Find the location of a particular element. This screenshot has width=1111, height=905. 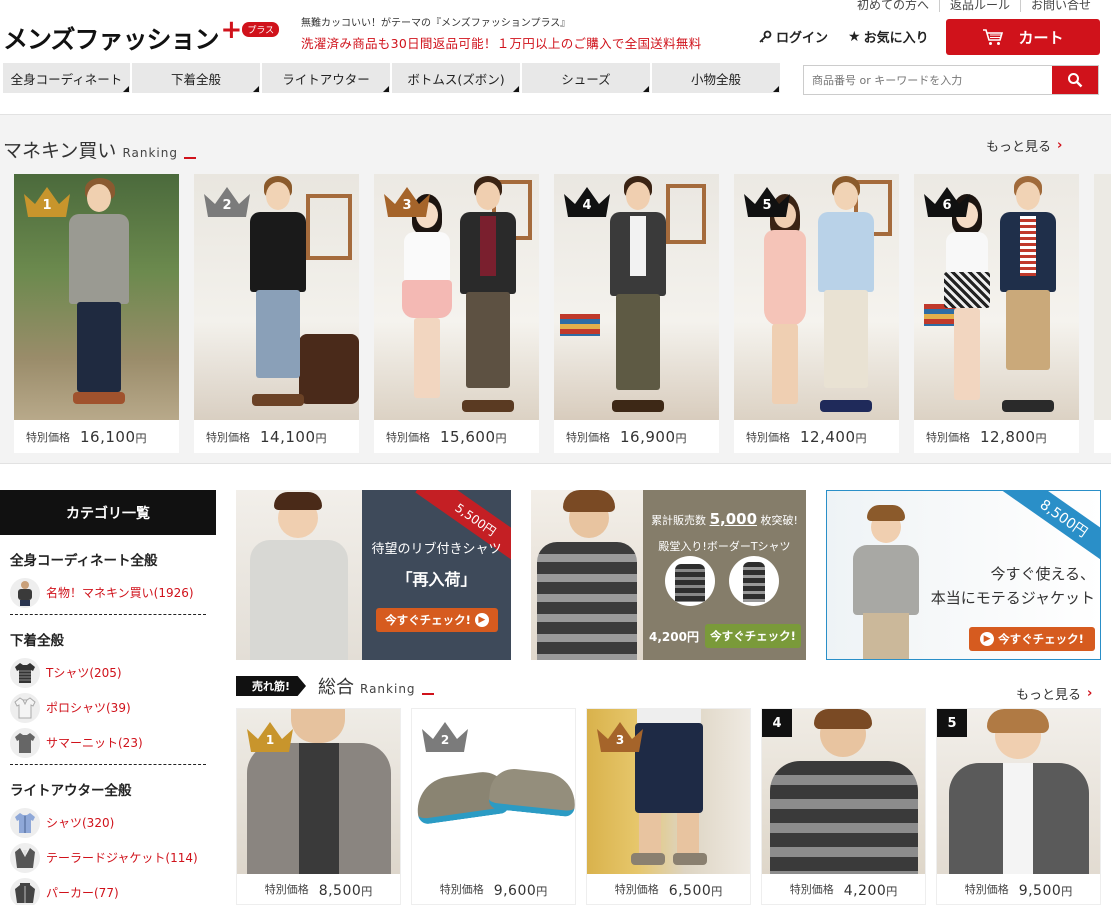

login-label: ログイン is located at coordinates (802, 38).